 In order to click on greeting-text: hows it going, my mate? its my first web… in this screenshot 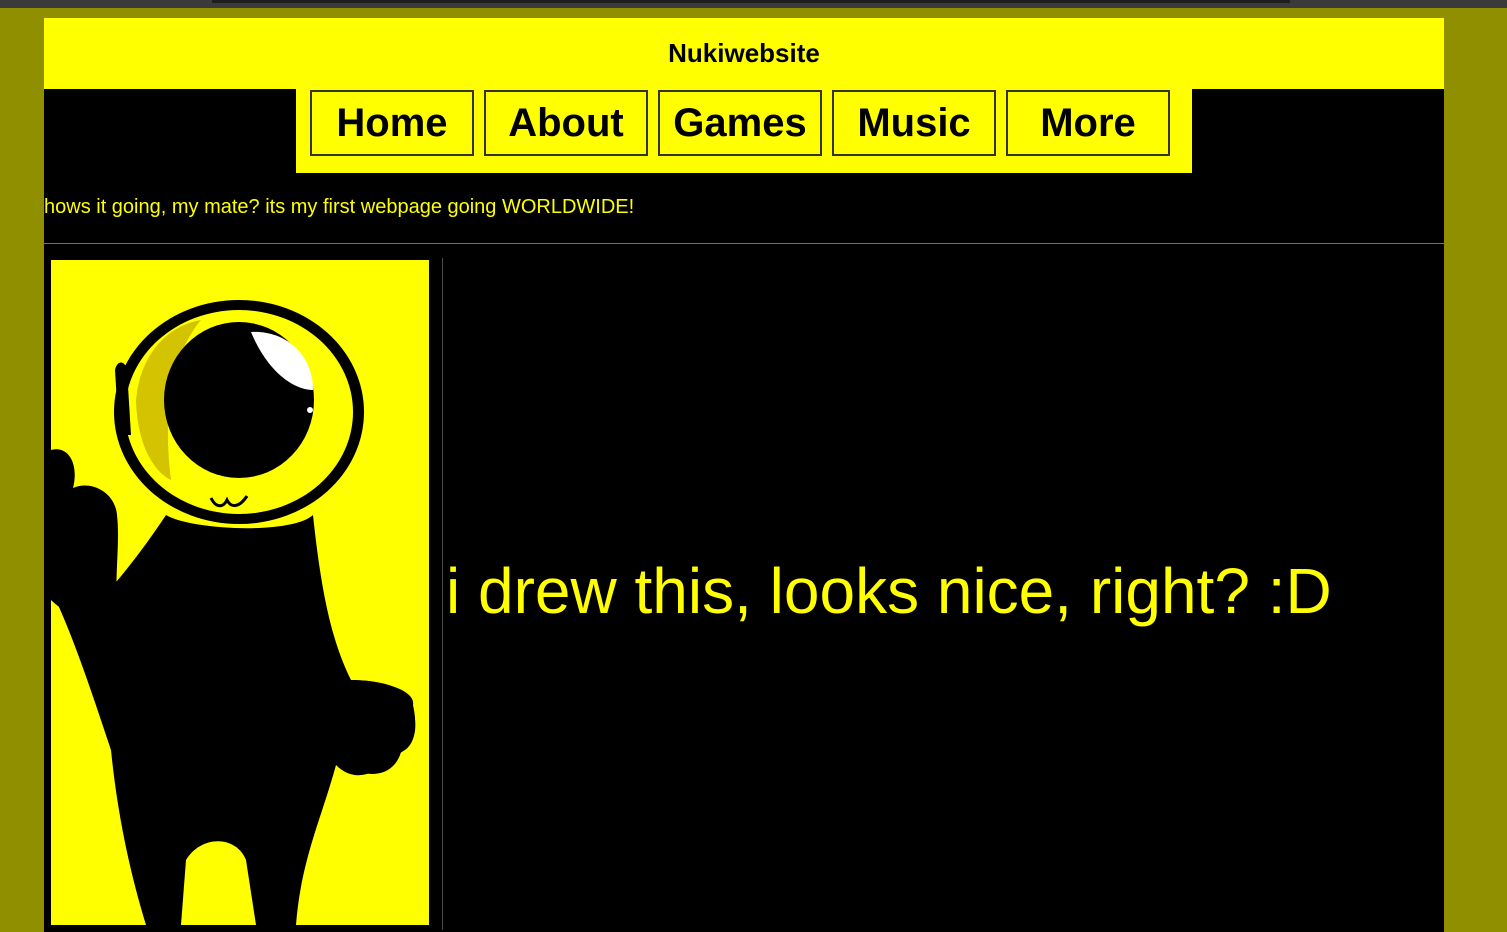, I will do `click(339, 207)`.